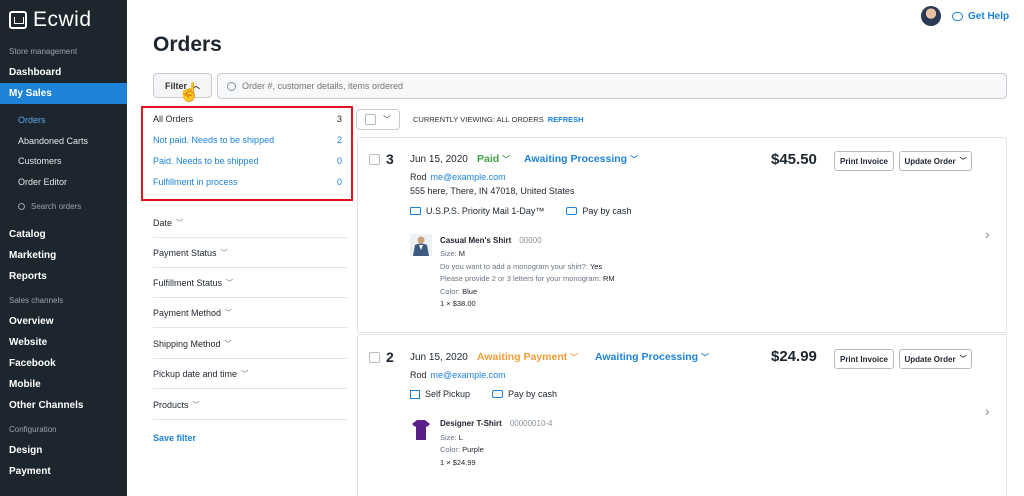 The image size is (1024, 496). I want to click on filter-category-shipping-method: Shipping Method ﹀, so click(250, 344).